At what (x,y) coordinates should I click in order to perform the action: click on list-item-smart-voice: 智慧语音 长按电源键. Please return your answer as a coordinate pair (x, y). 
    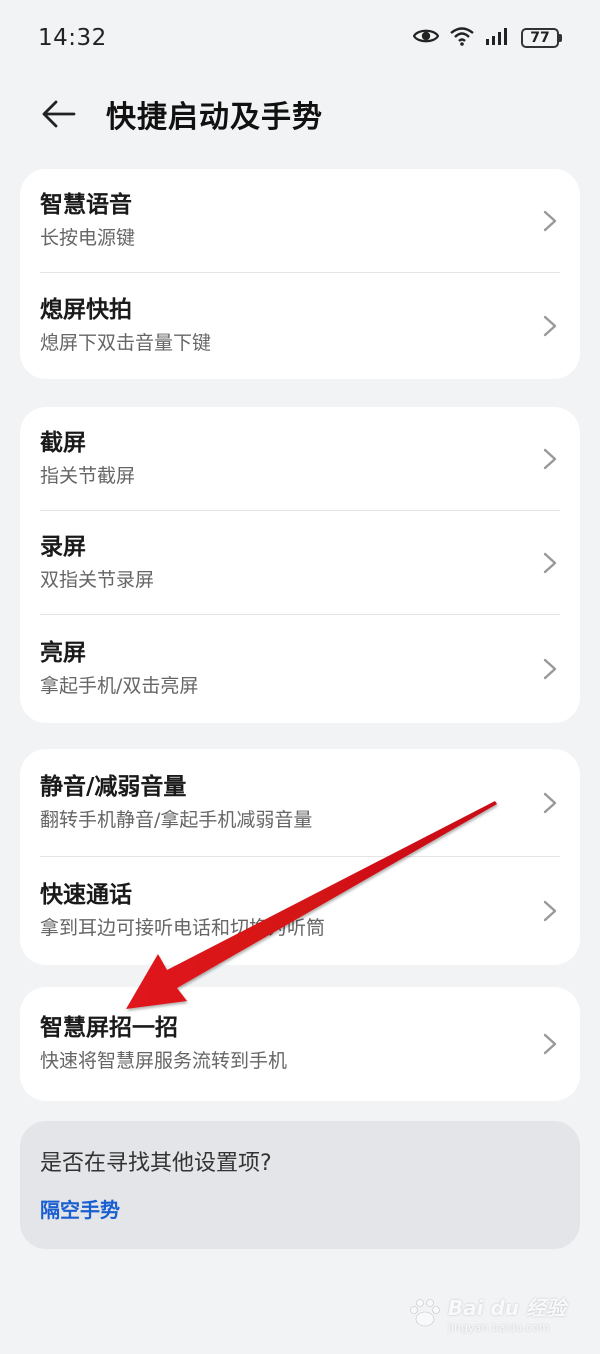
    Looking at the image, I should click on (300, 220).